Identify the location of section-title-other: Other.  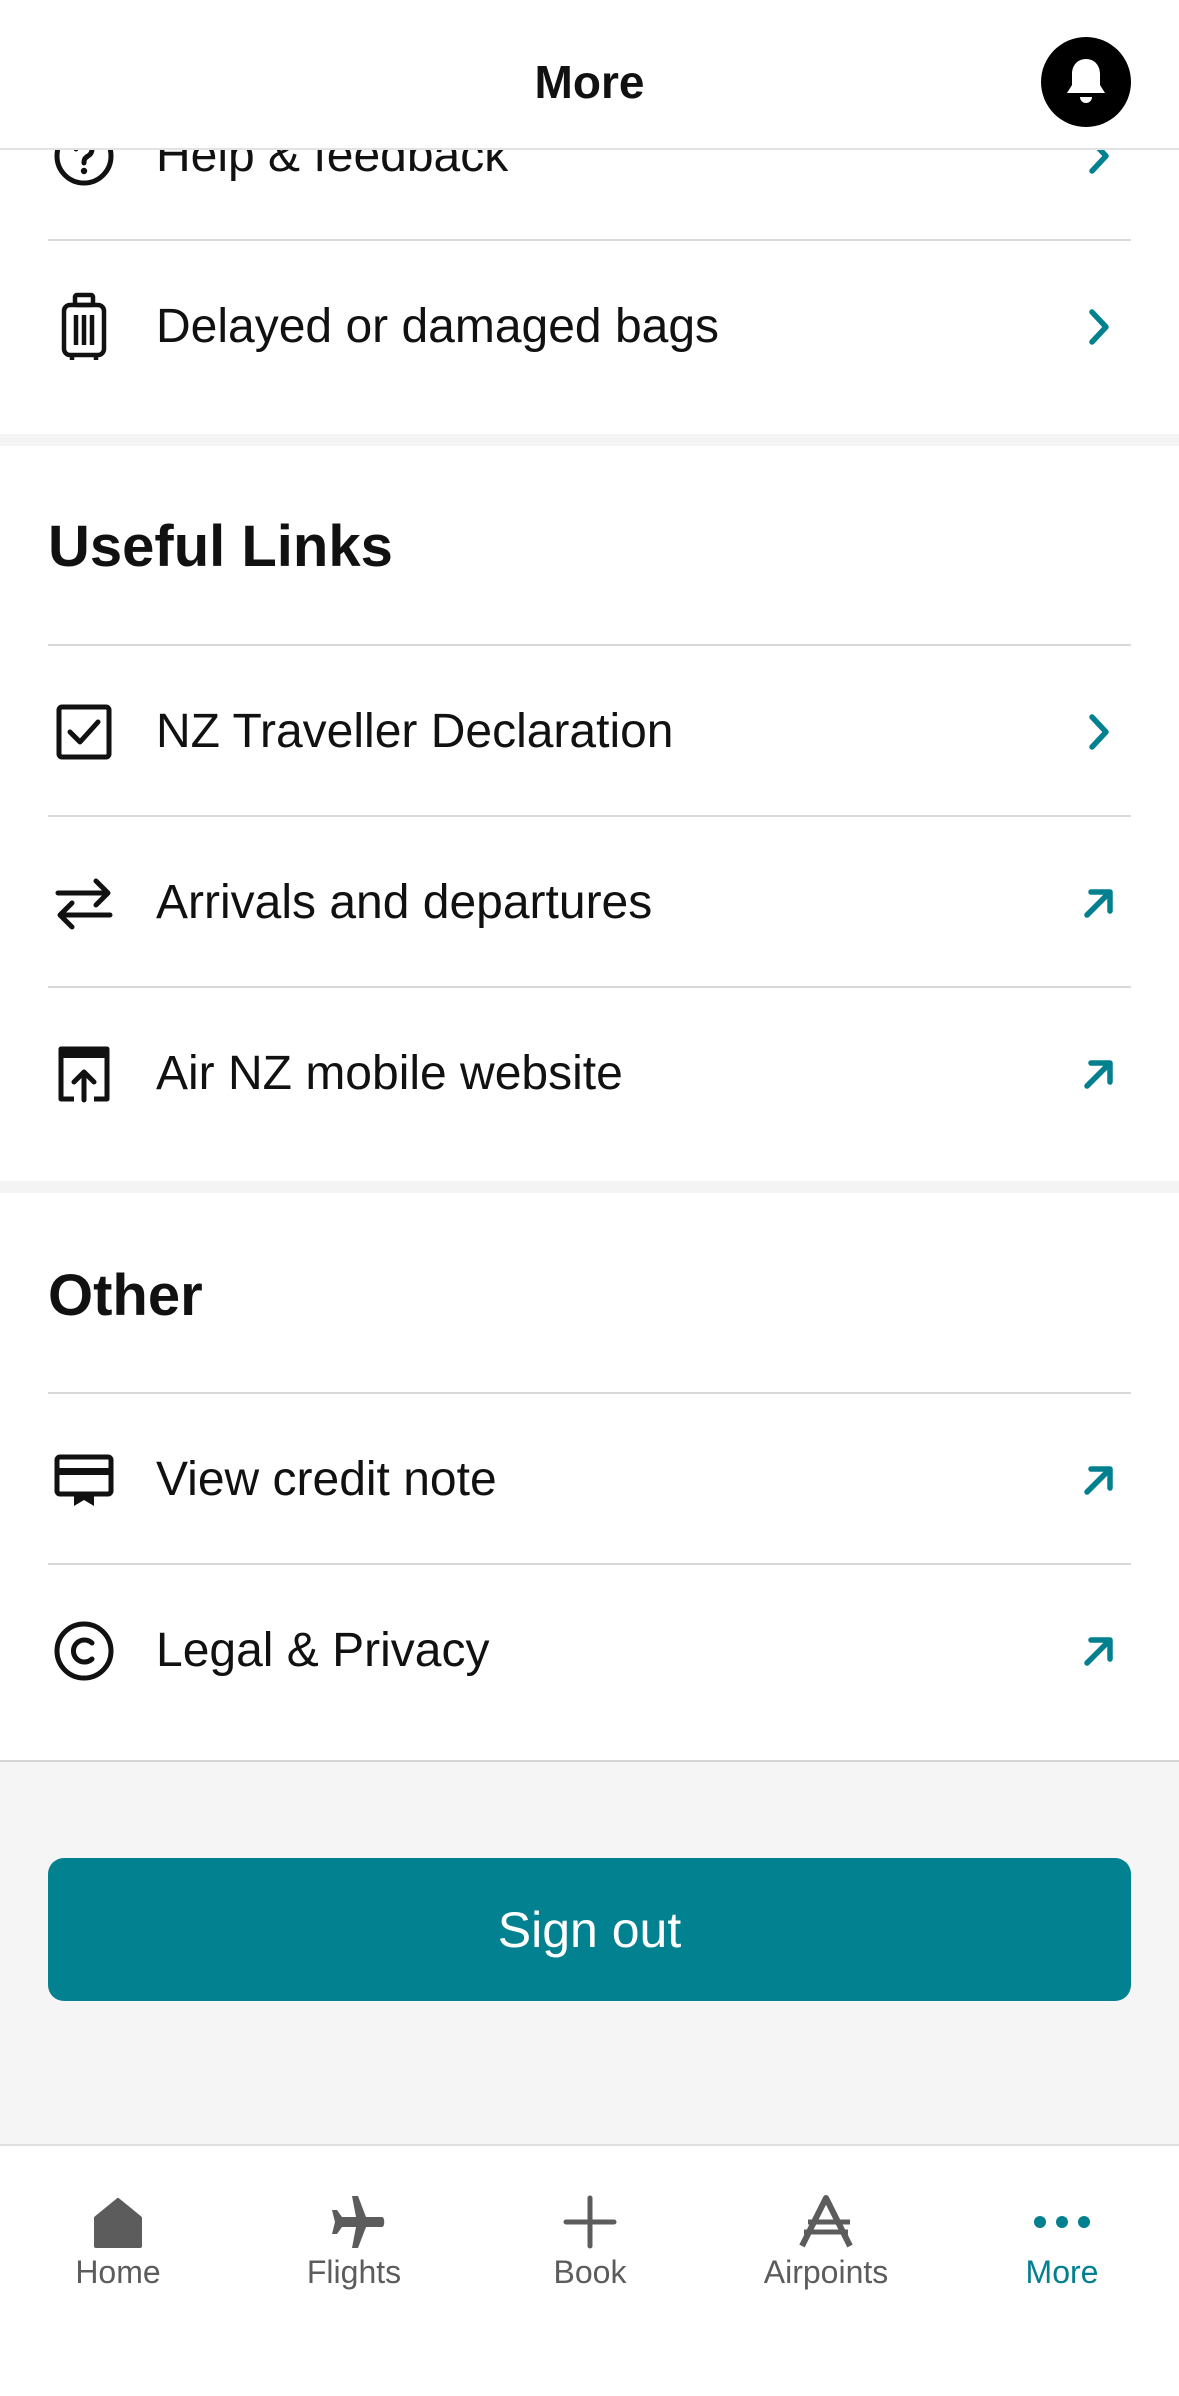
(125, 1295).